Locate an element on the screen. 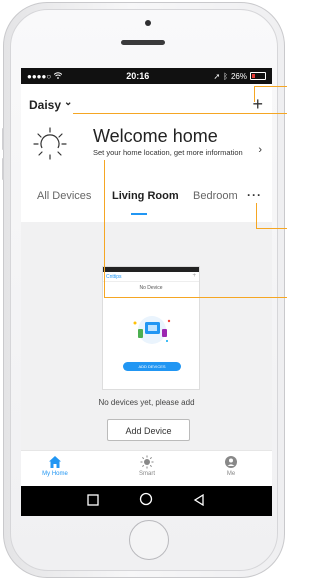 The height and width of the screenshot is (580, 320). status-time: 20:16 is located at coordinates (138, 76).